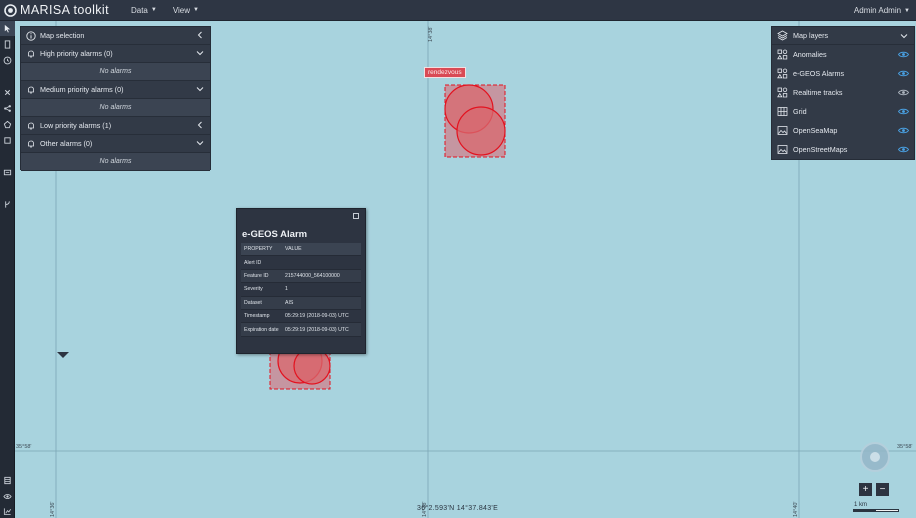  I want to click on database-icon, so click(7, 480).